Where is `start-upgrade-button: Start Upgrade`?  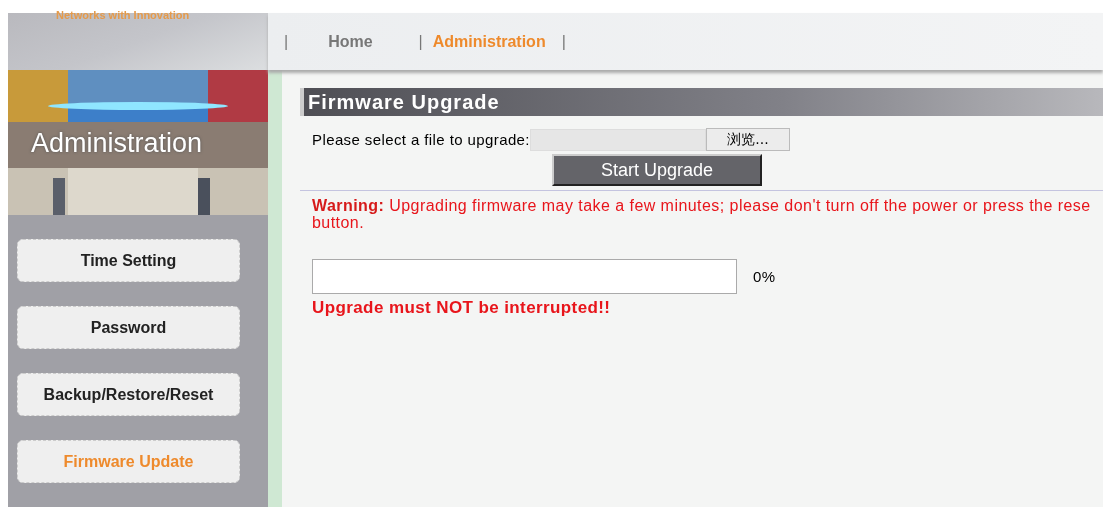
start-upgrade-button: Start Upgrade is located at coordinates (657, 170).